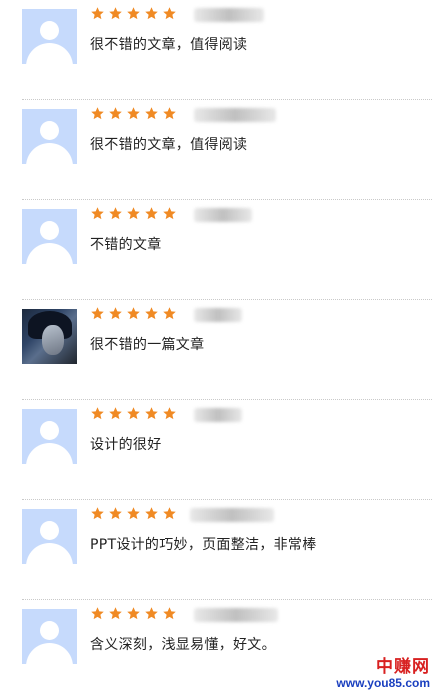 The image size is (432, 700). What do you see at coordinates (49, 336) in the screenshot?
I see `user-photo-avatar` at bounding box center [49, 336].